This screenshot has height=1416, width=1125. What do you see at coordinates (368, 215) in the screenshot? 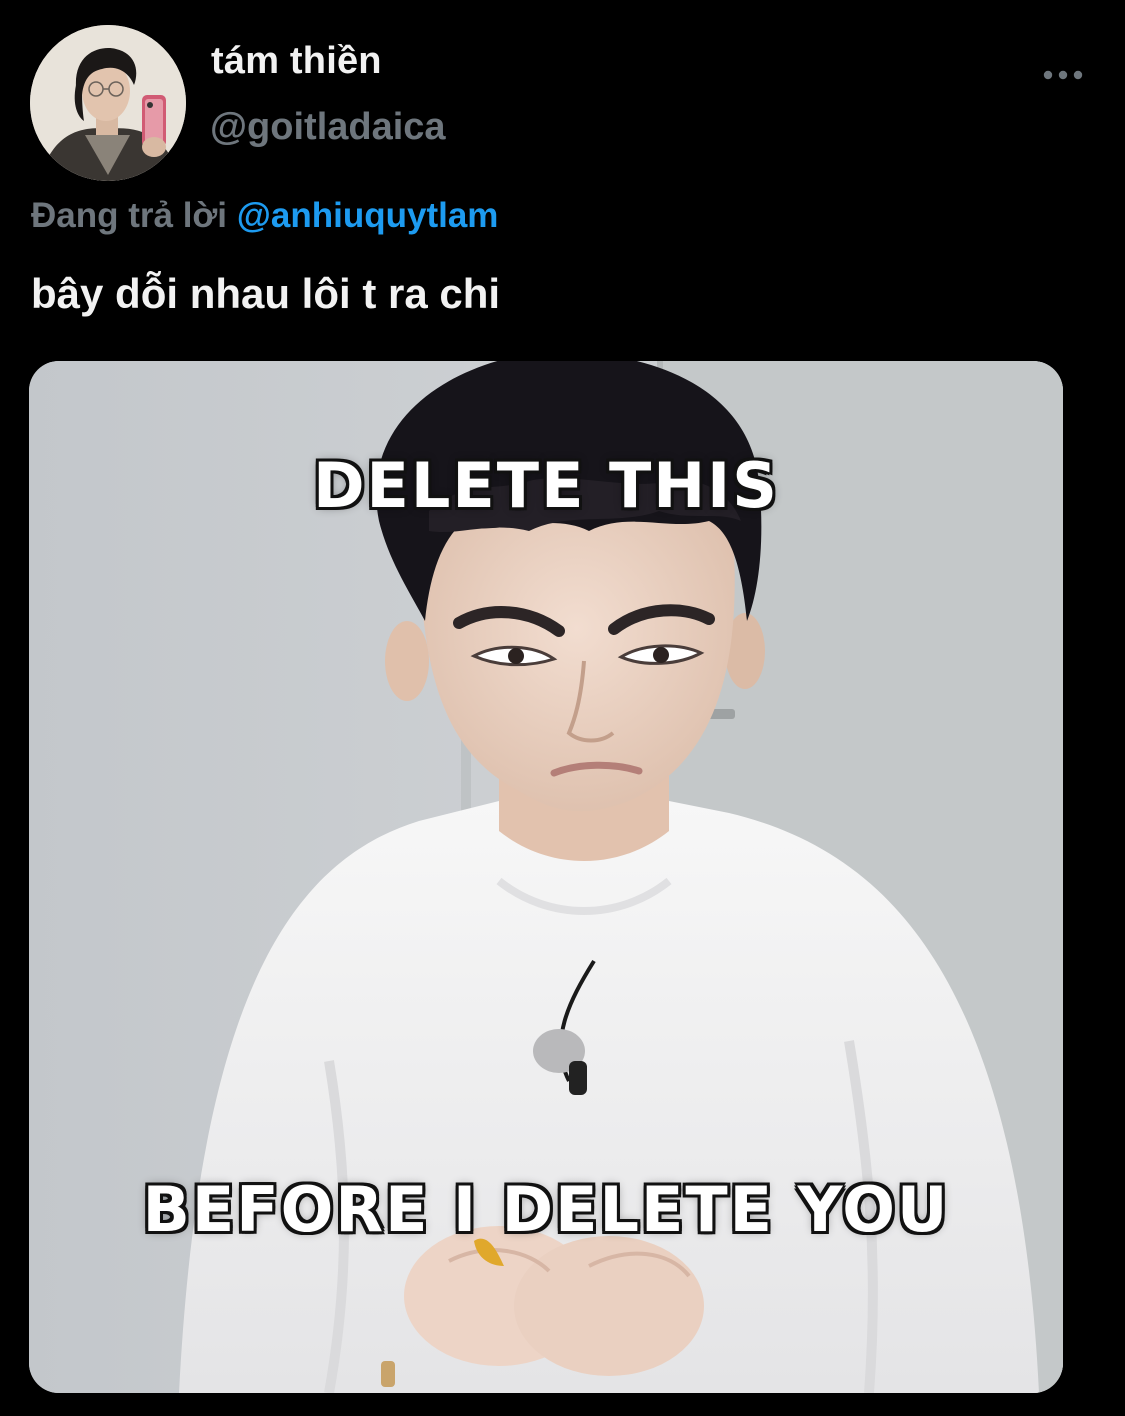
I see `reply-mention-link: @anhiuquytlam` at bounding box center [368, 215].